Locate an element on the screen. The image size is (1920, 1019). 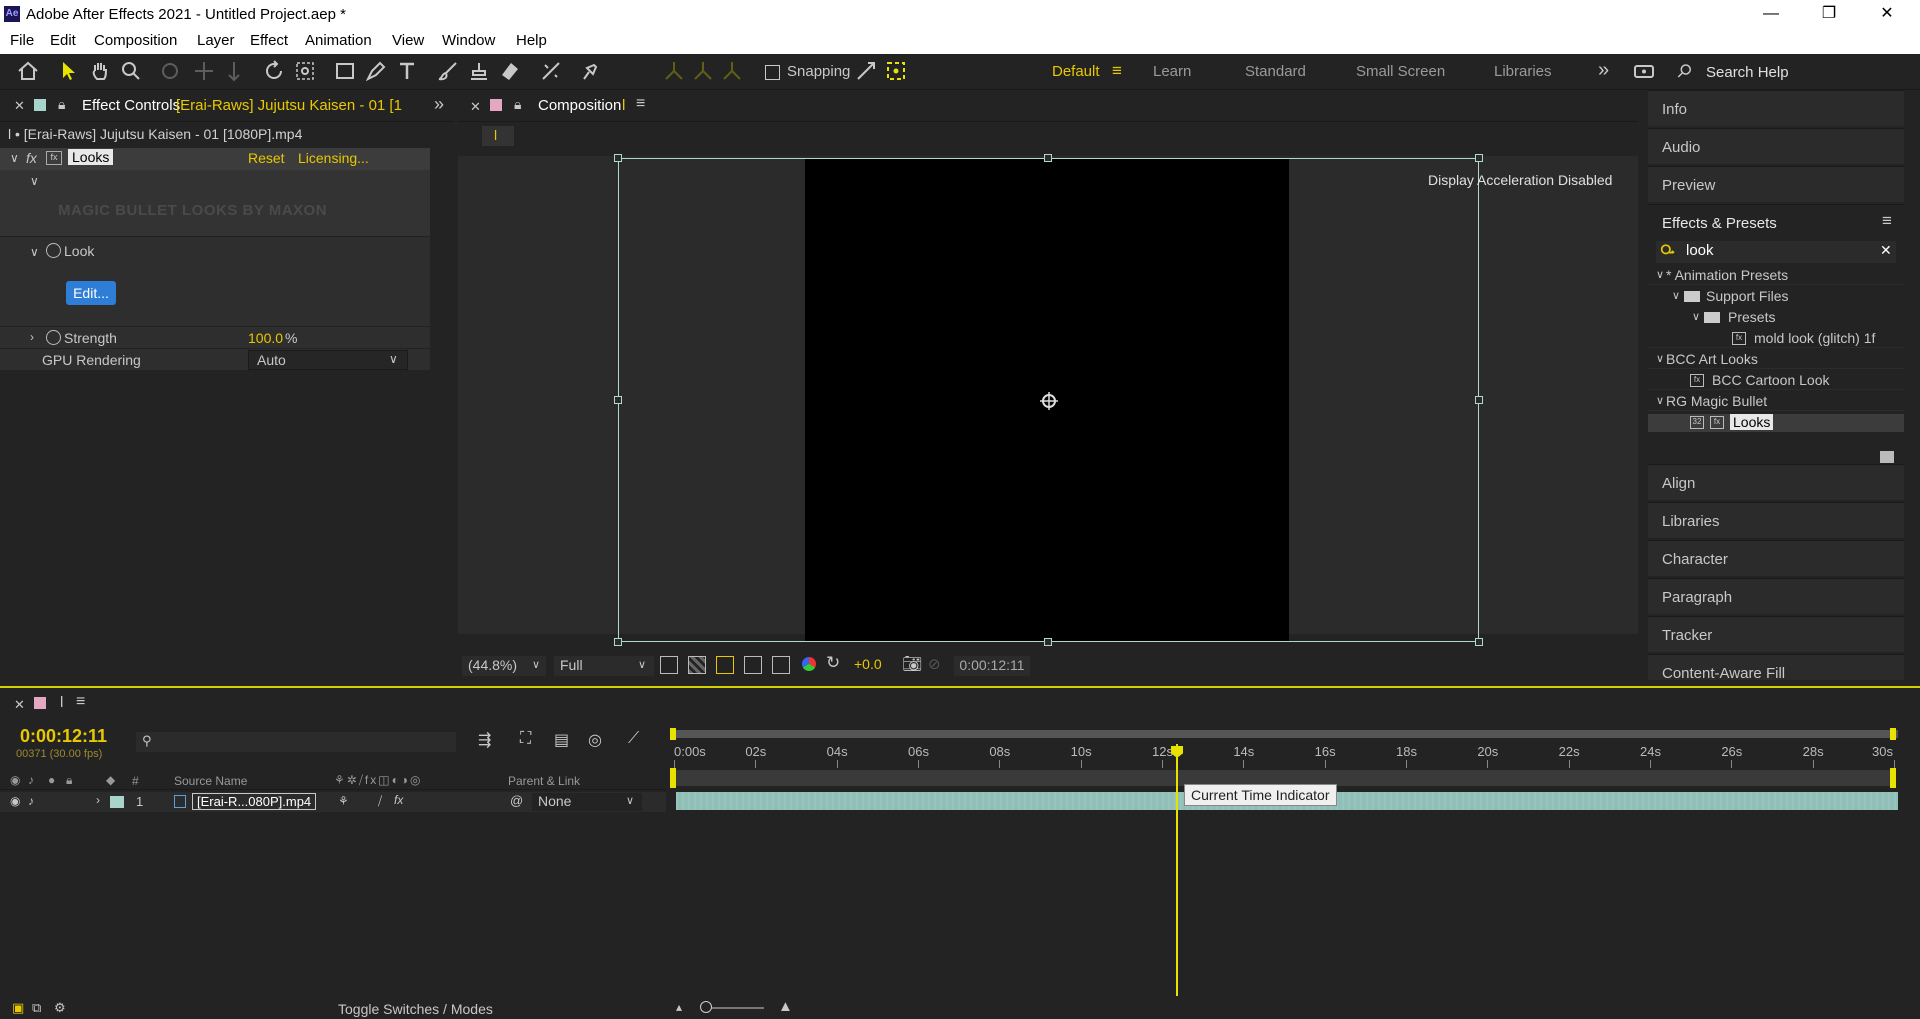
fast-previews-icon is located at coordinates (669, 665).